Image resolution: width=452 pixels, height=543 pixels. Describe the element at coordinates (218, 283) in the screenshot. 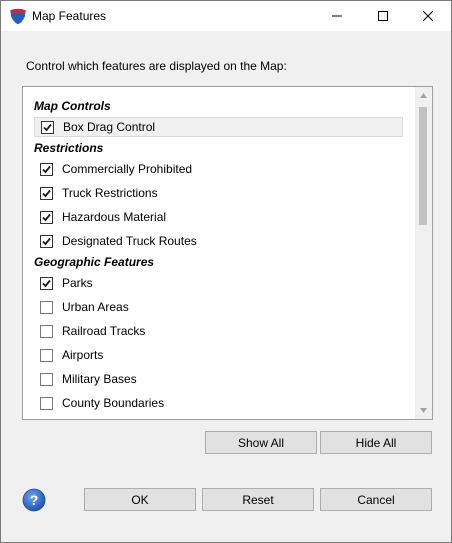

I see `feature-item: Parks` at that location.